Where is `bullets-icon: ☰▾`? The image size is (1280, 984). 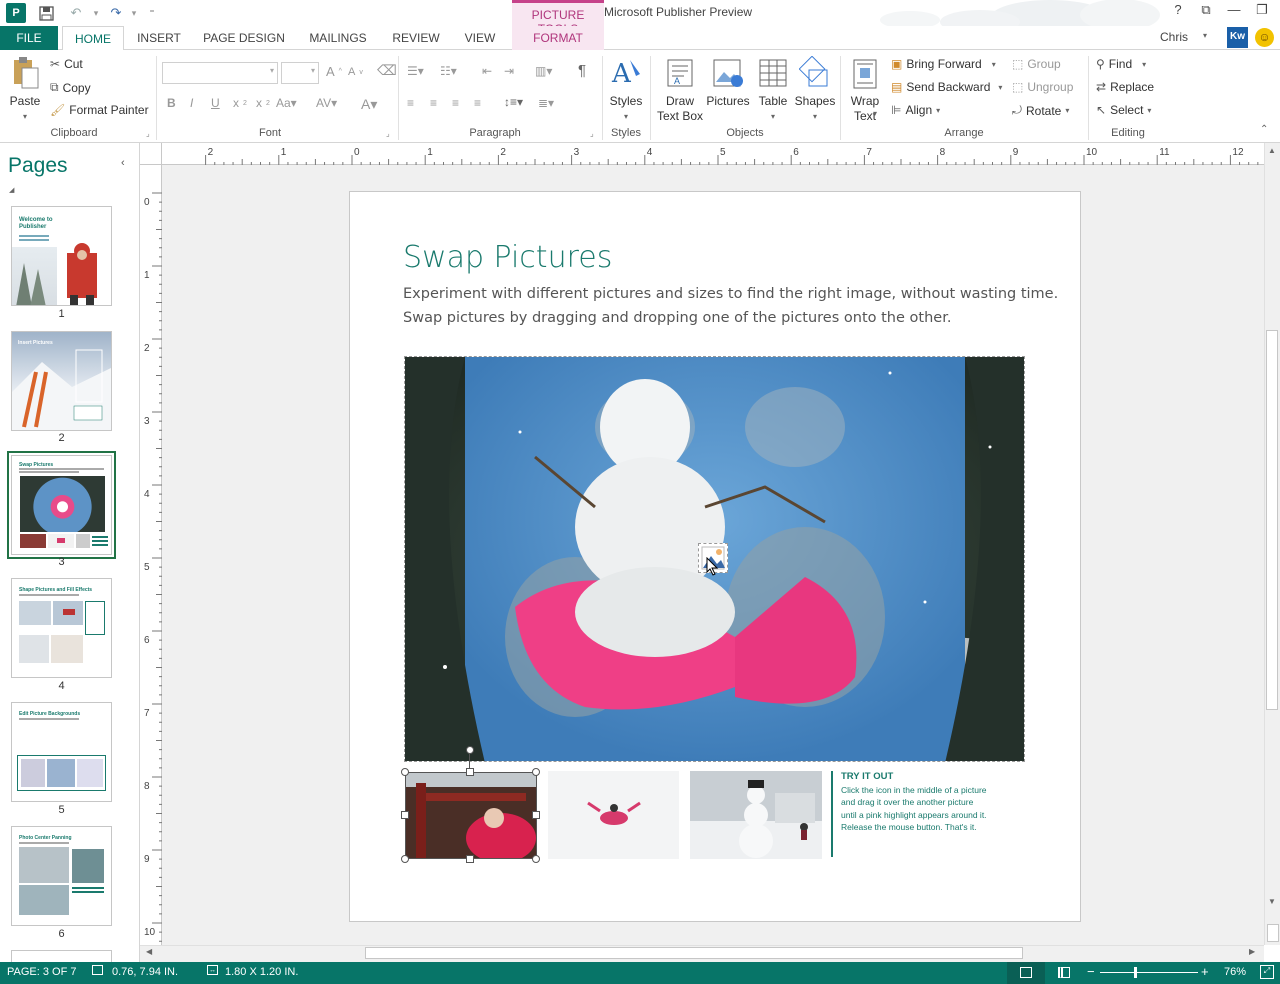 bullets-icon: ☰▾ is located at coordinates (415, 71).